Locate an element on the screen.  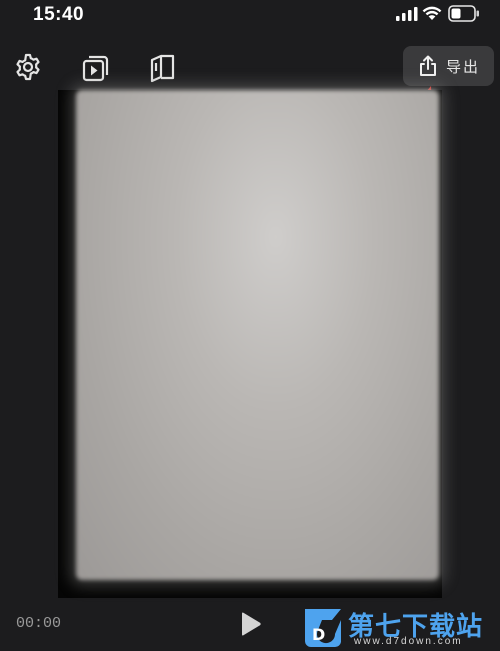
watermark-url: www.d7down.com is located at coordinates (408, 641).